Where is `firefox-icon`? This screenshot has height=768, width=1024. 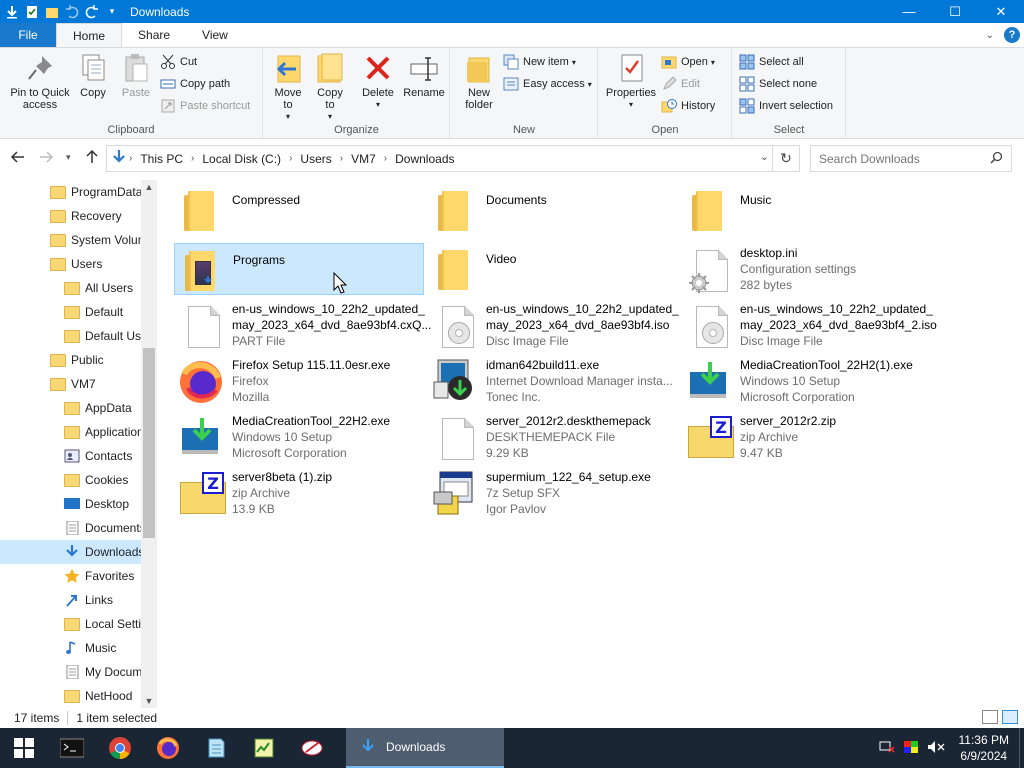 firefox-icon is located at coordinates (168, 748).